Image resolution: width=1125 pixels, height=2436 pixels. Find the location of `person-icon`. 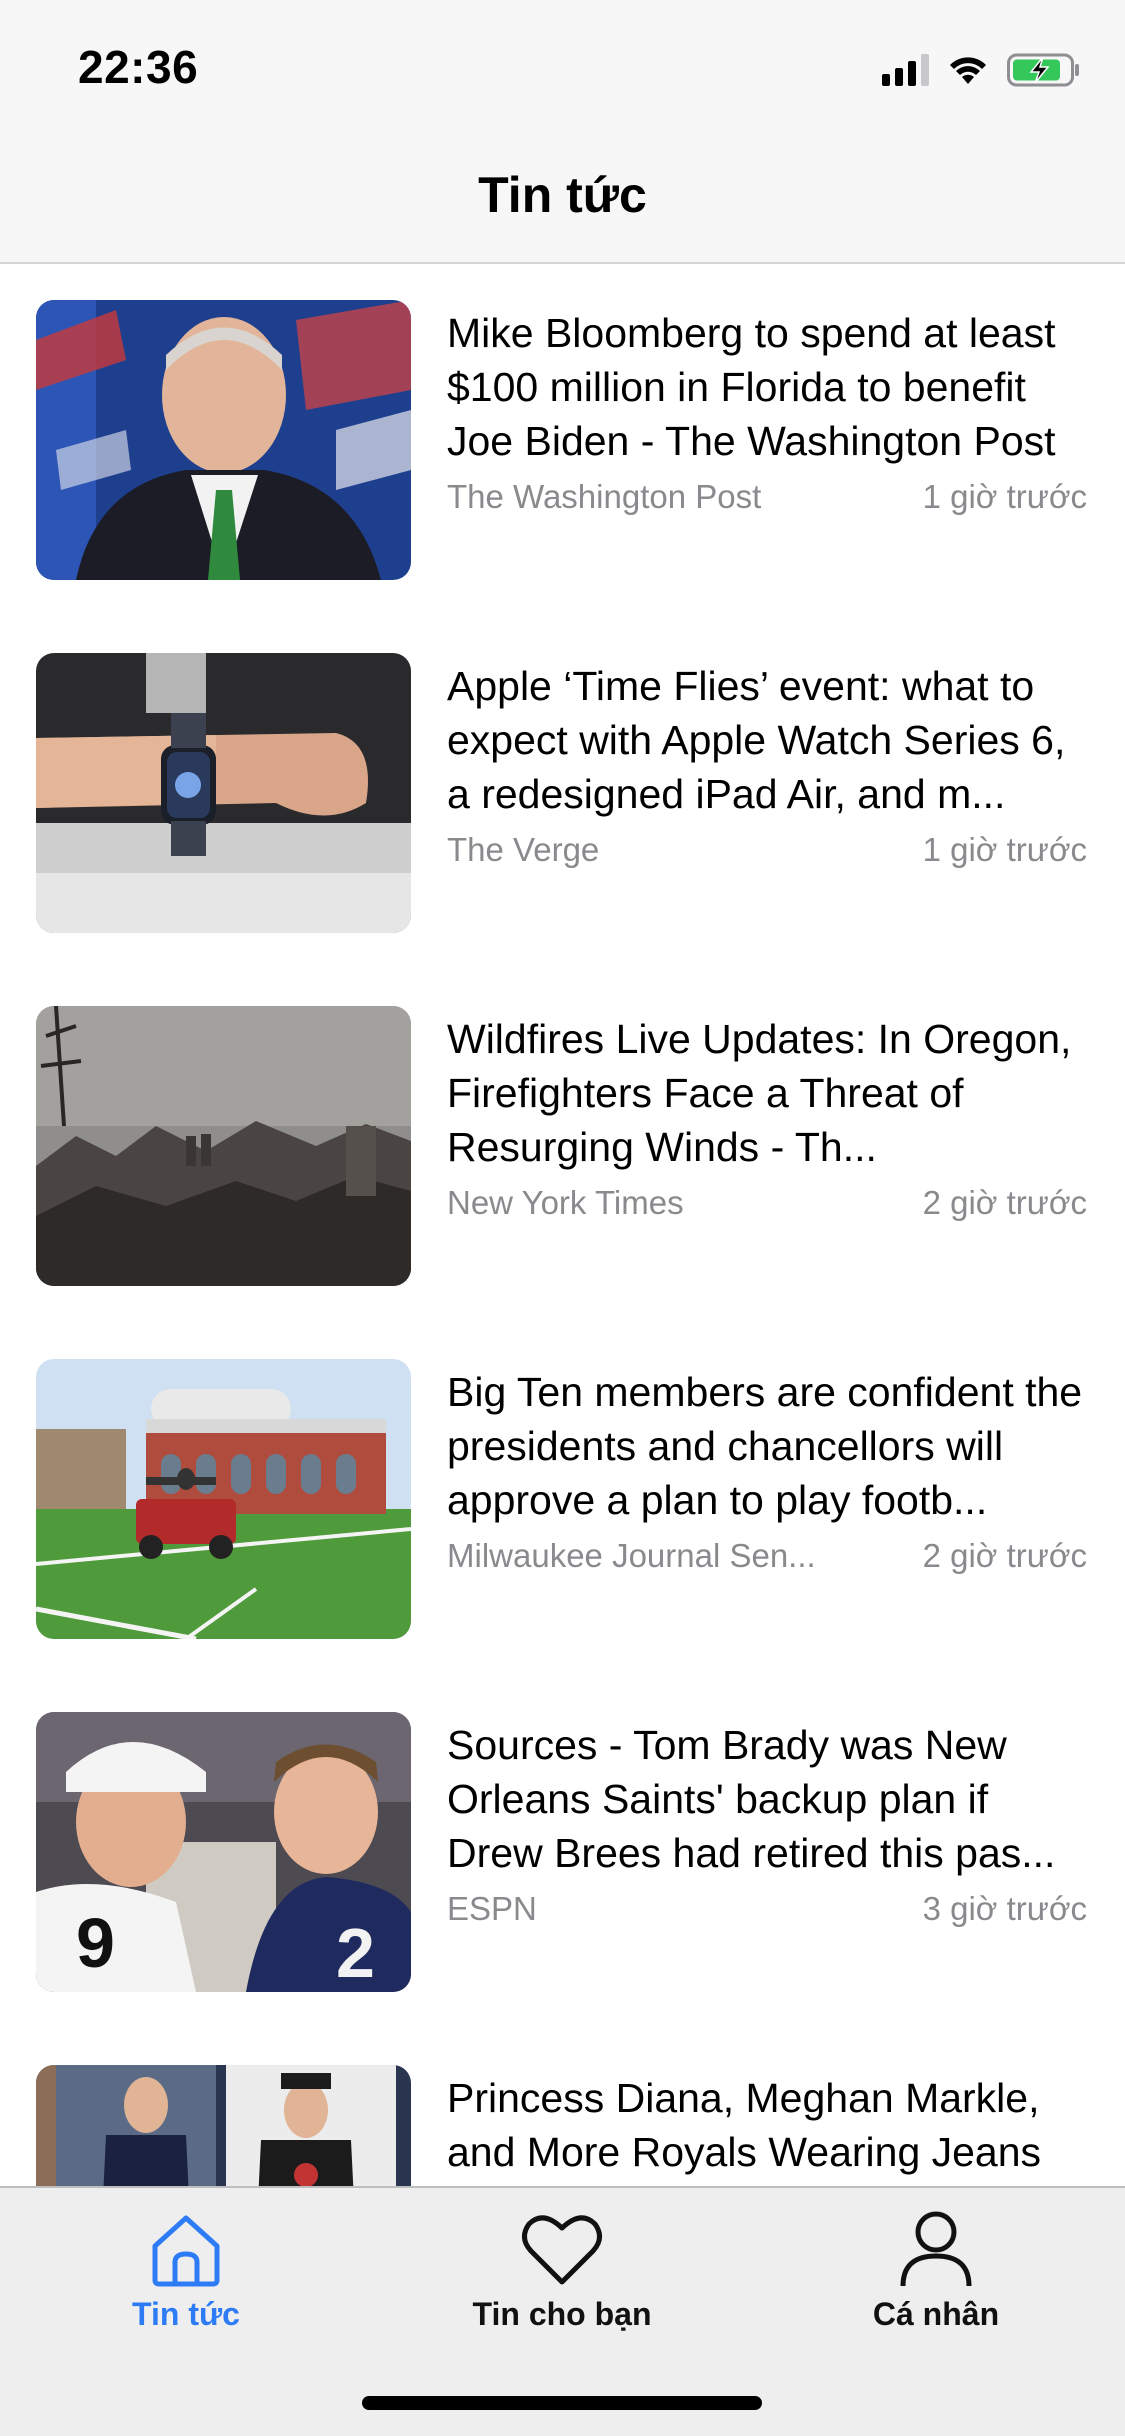

person-icon is located at coordinates (936, 2249).